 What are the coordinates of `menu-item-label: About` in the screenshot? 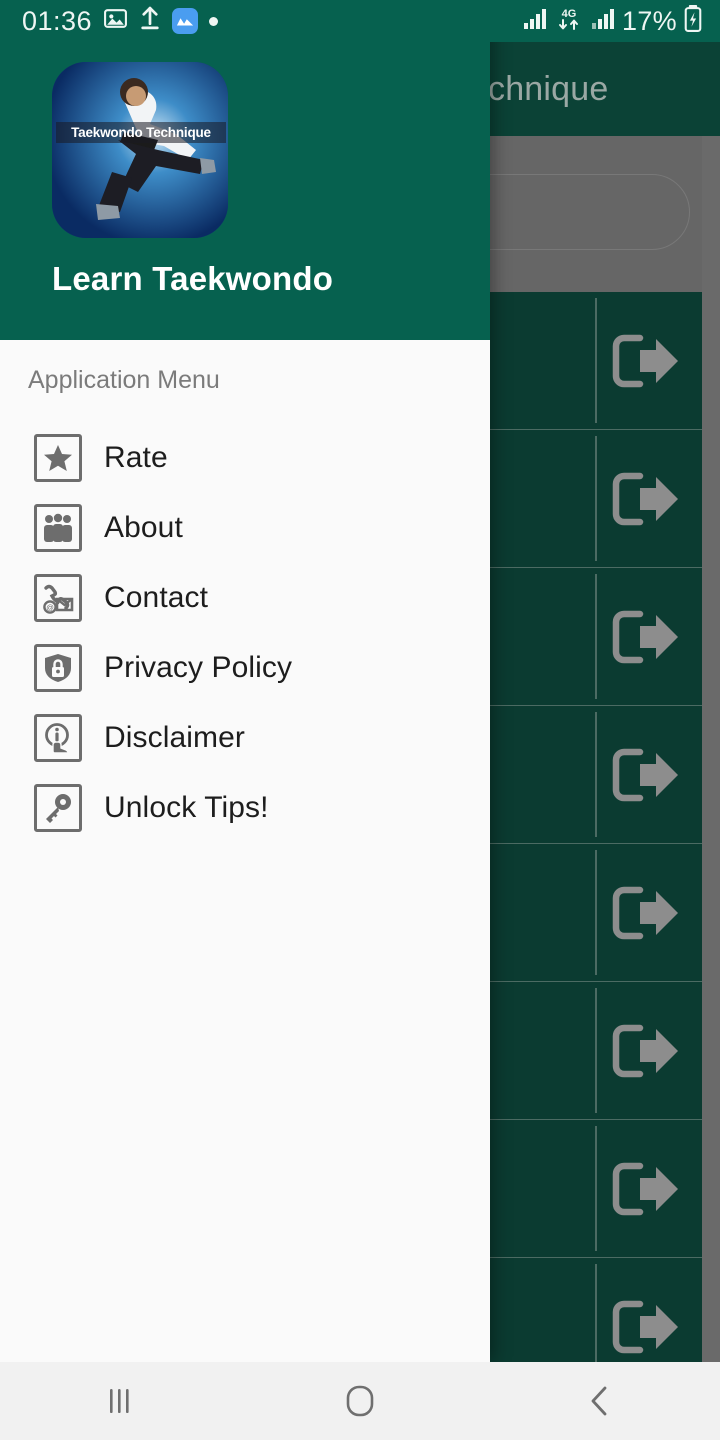 It's located at (143, 527).